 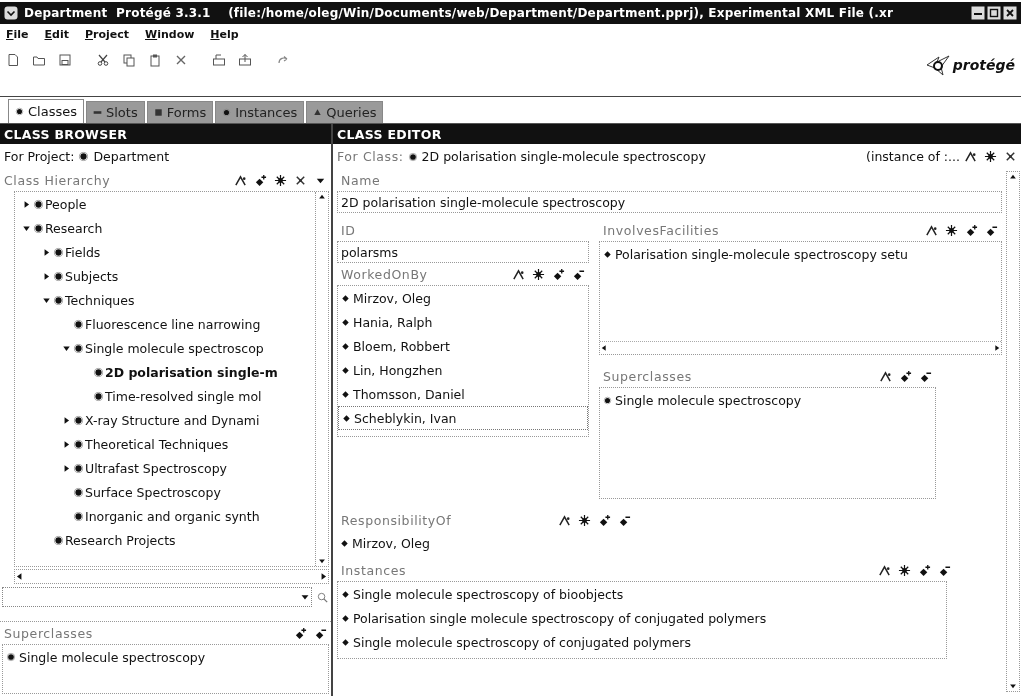 What do you see at coordinates (978, 13) in the screenshot?
I see `minimize-icon` at bounding box center [978, 13].